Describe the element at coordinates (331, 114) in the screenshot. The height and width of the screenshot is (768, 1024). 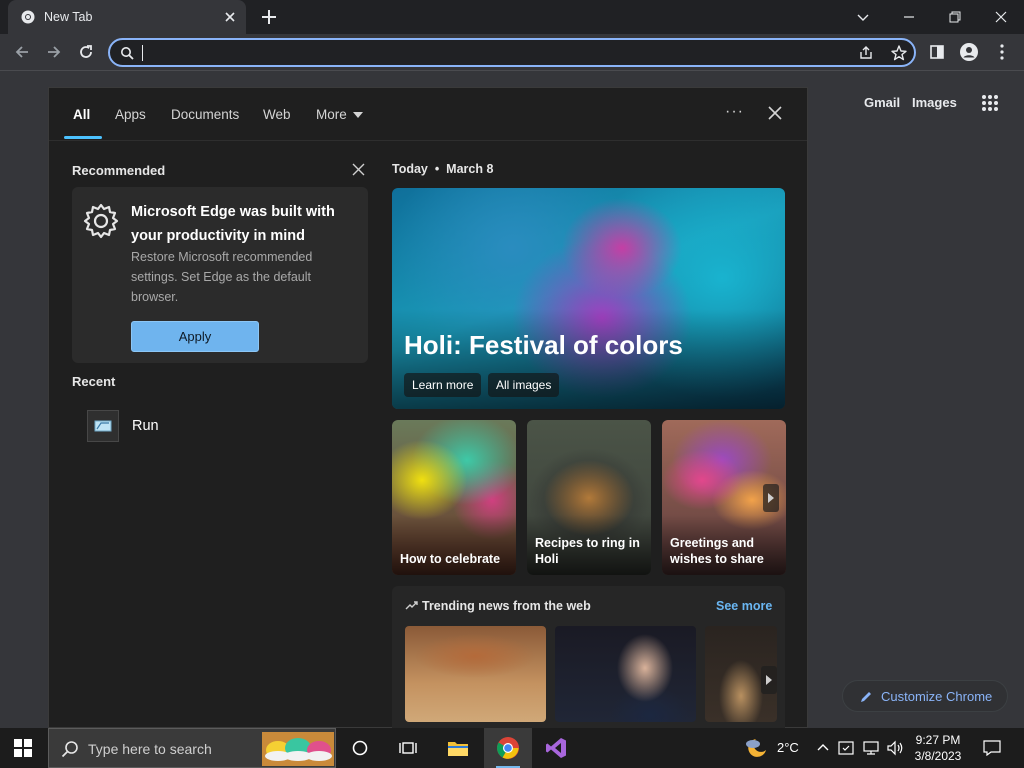
I see `tab-more: More` at that location.